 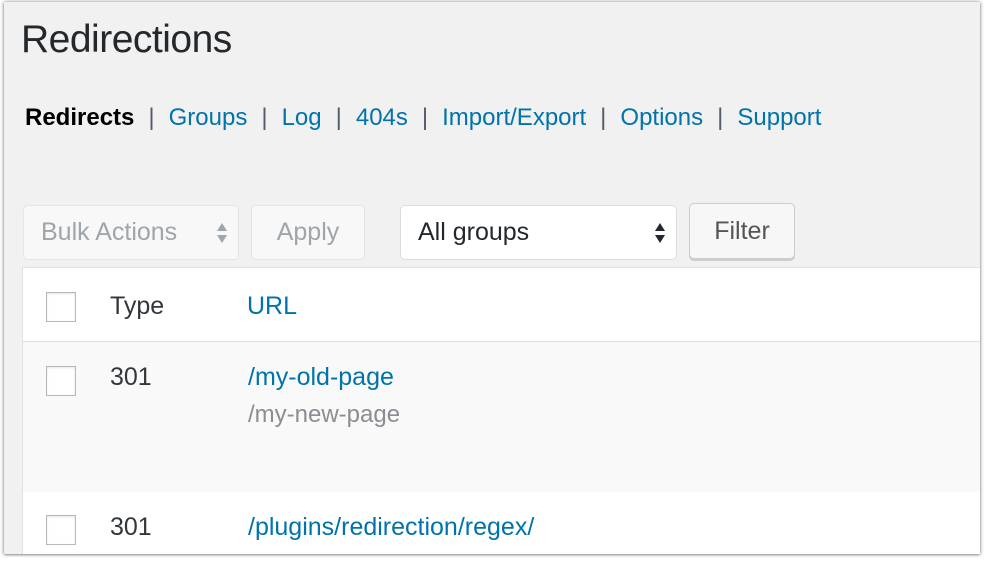 What do you see at coordinates (742, 231) in the screenshot?
I see `filter-button: Filter` at bounding box center [742, 231].